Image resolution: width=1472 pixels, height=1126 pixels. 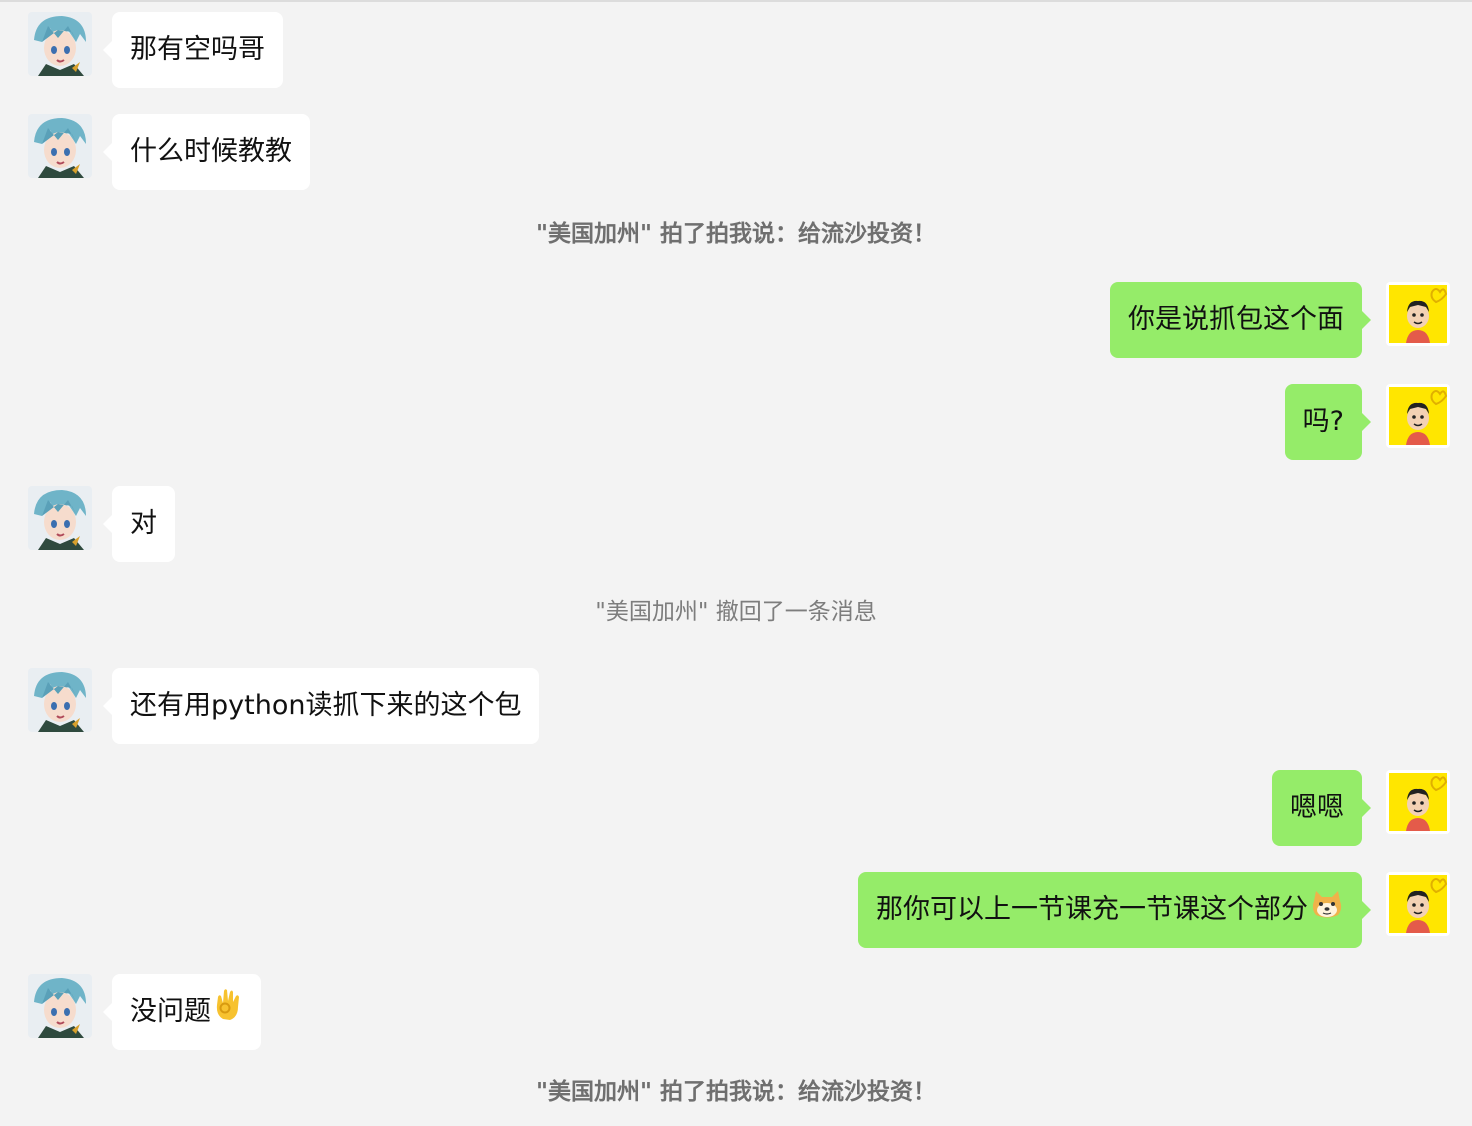 I want to click on message-bubble-incoming: 那有空吗哥, so click(x=193, y=50).